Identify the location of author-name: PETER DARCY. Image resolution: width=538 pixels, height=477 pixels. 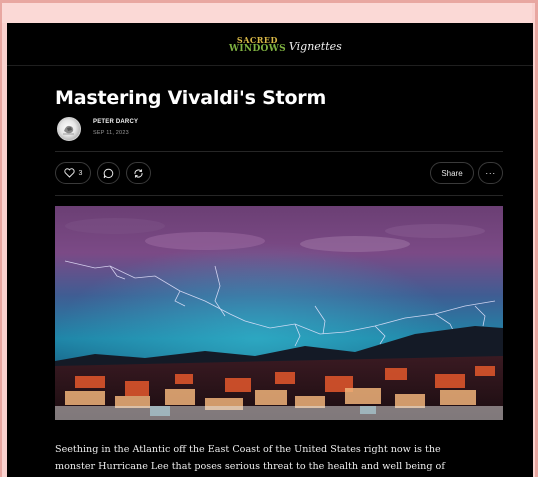
(115, 122).